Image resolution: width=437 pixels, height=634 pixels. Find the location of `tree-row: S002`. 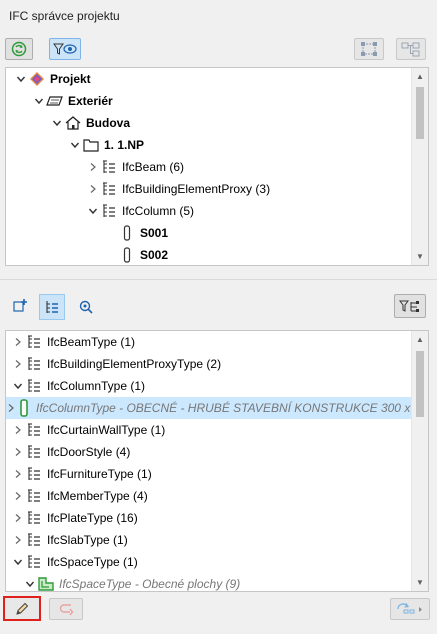

tree-row: S002 is located at coordinates (136, 254).